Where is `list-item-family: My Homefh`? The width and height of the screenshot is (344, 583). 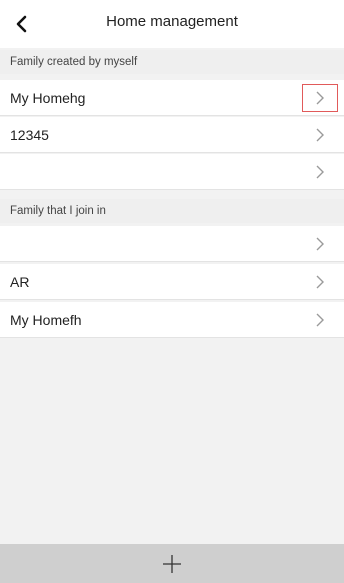 list-item-family: My Homefh is located at coordinates (172, 320).